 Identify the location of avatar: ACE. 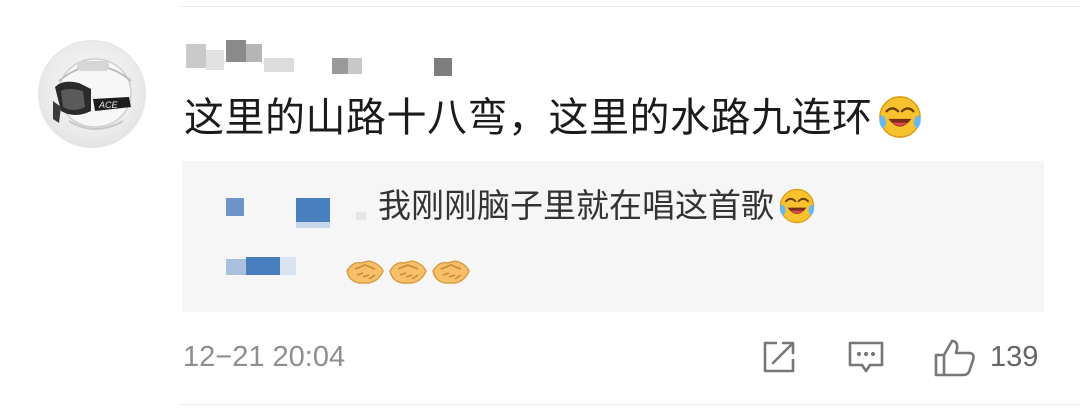
(92, 94).